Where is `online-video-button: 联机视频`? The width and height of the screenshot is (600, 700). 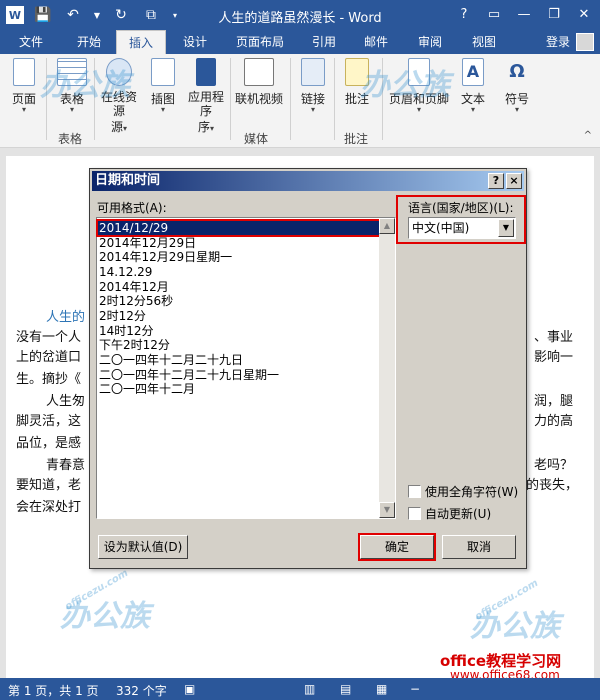
online-video-button: 联机视频 is located at coordinates (259, 82).